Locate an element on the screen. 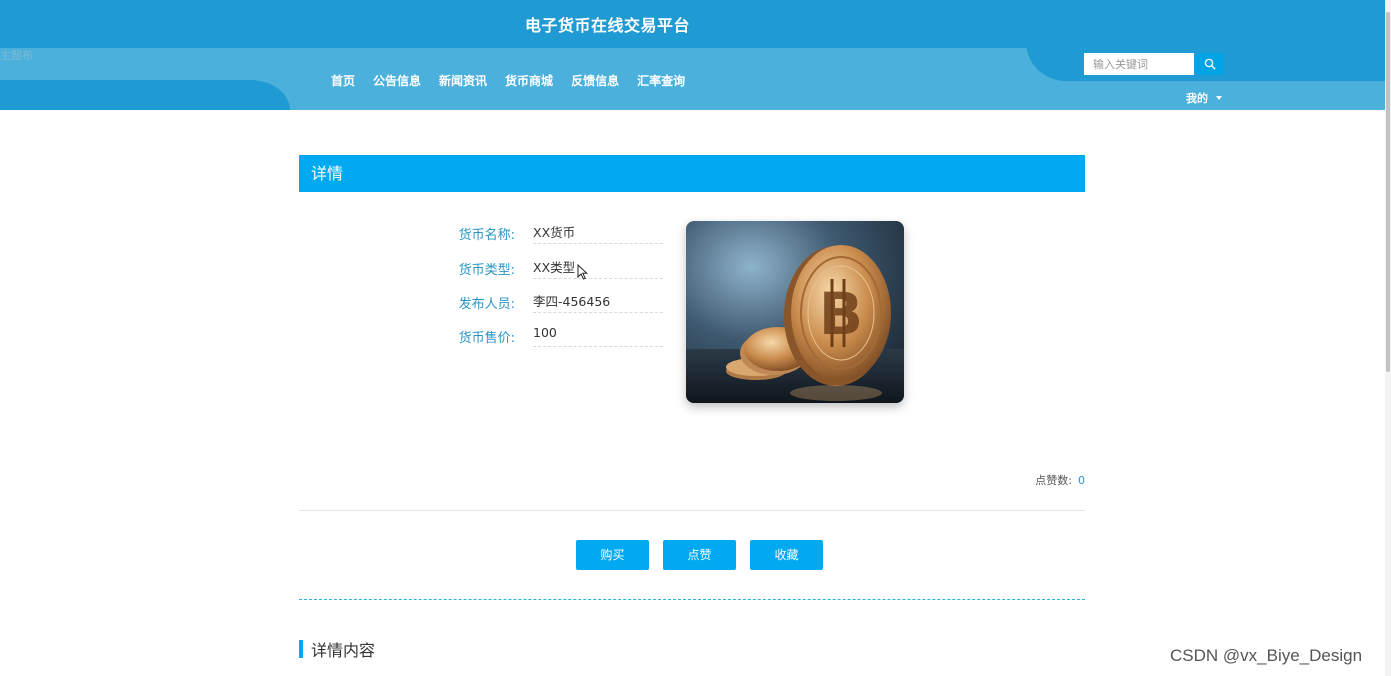 This screenshot has width=1391, height=676. field-value: 100 is located at coordinates (598, 336).